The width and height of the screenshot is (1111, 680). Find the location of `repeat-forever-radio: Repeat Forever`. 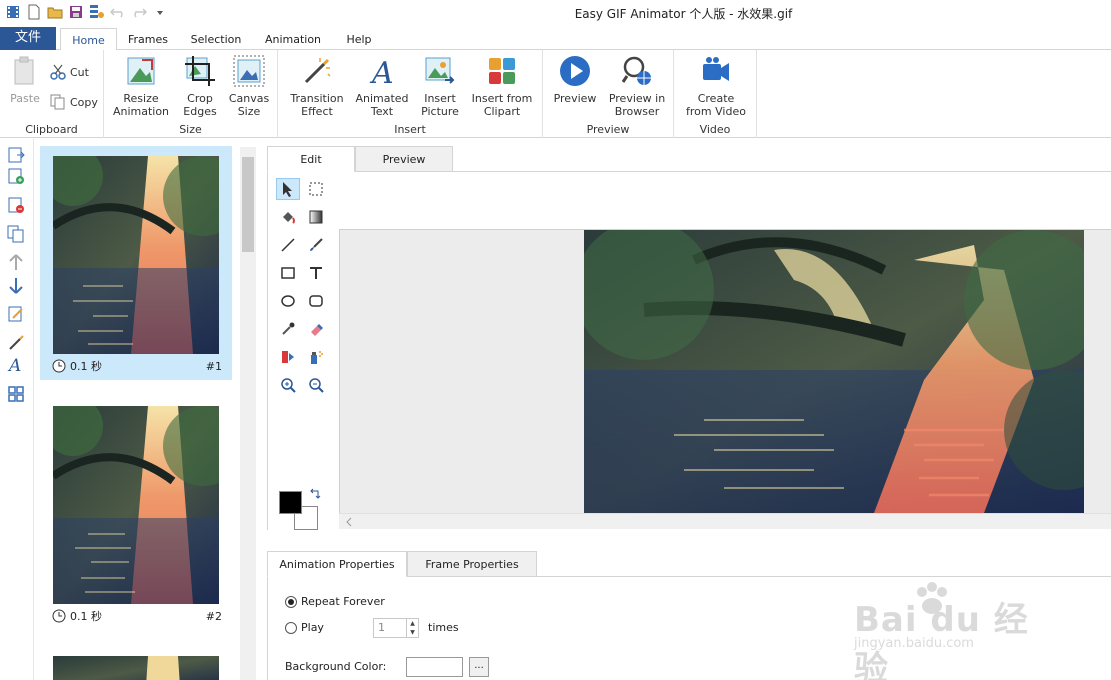

repeat-forever-radio: Repeat Forever is located at coordinates (335, 601).